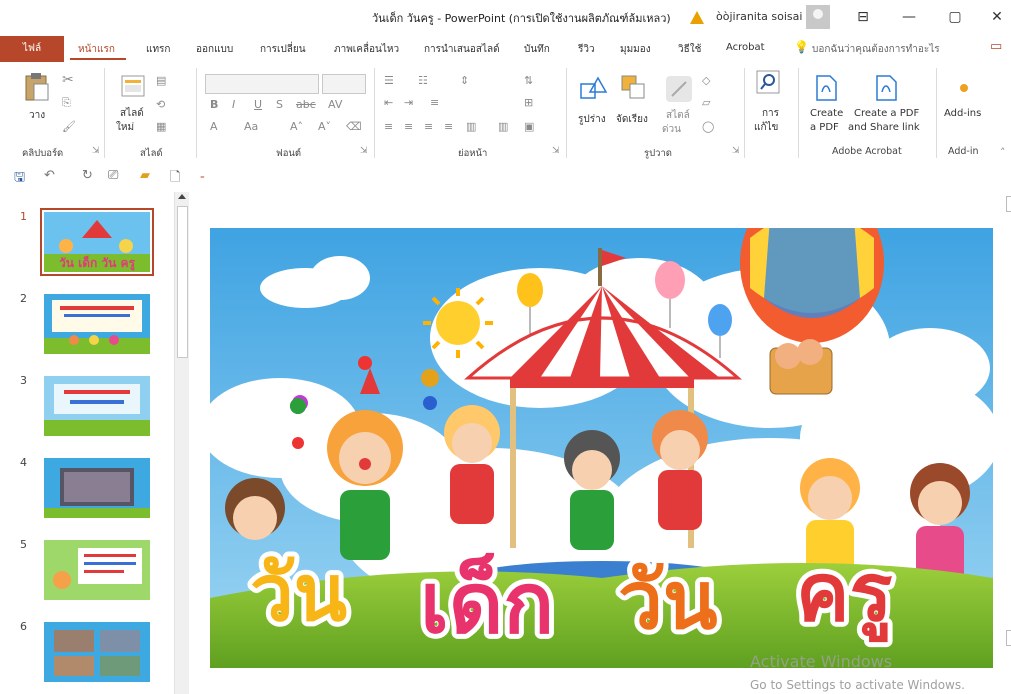 The image size is (1011, 694). Describe the element at coordinates (745, 47) in the screenshot. I see `tab-acrobat: Acrobat` at that location.